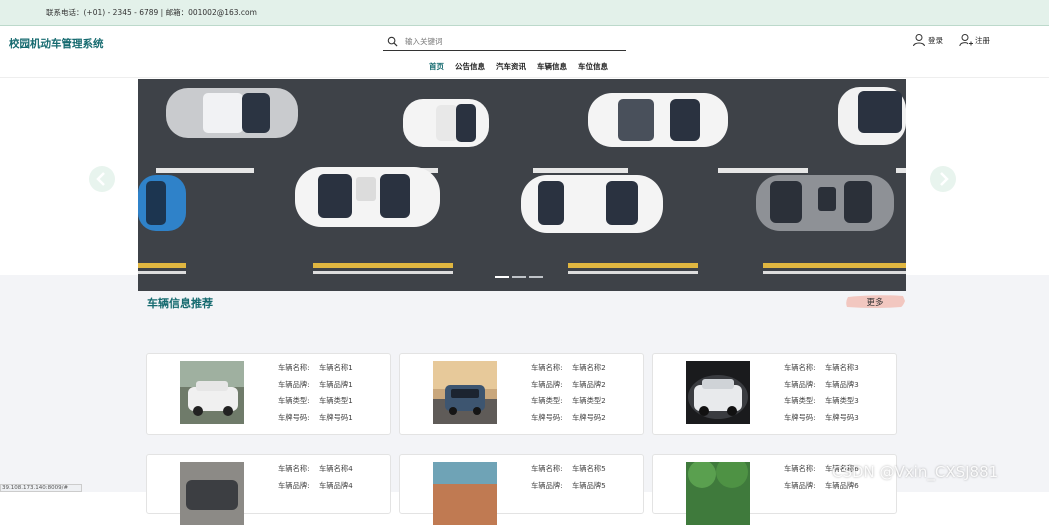  I want to click on nav-item-vehicle-info: 车辆信息, so click(552, 66).